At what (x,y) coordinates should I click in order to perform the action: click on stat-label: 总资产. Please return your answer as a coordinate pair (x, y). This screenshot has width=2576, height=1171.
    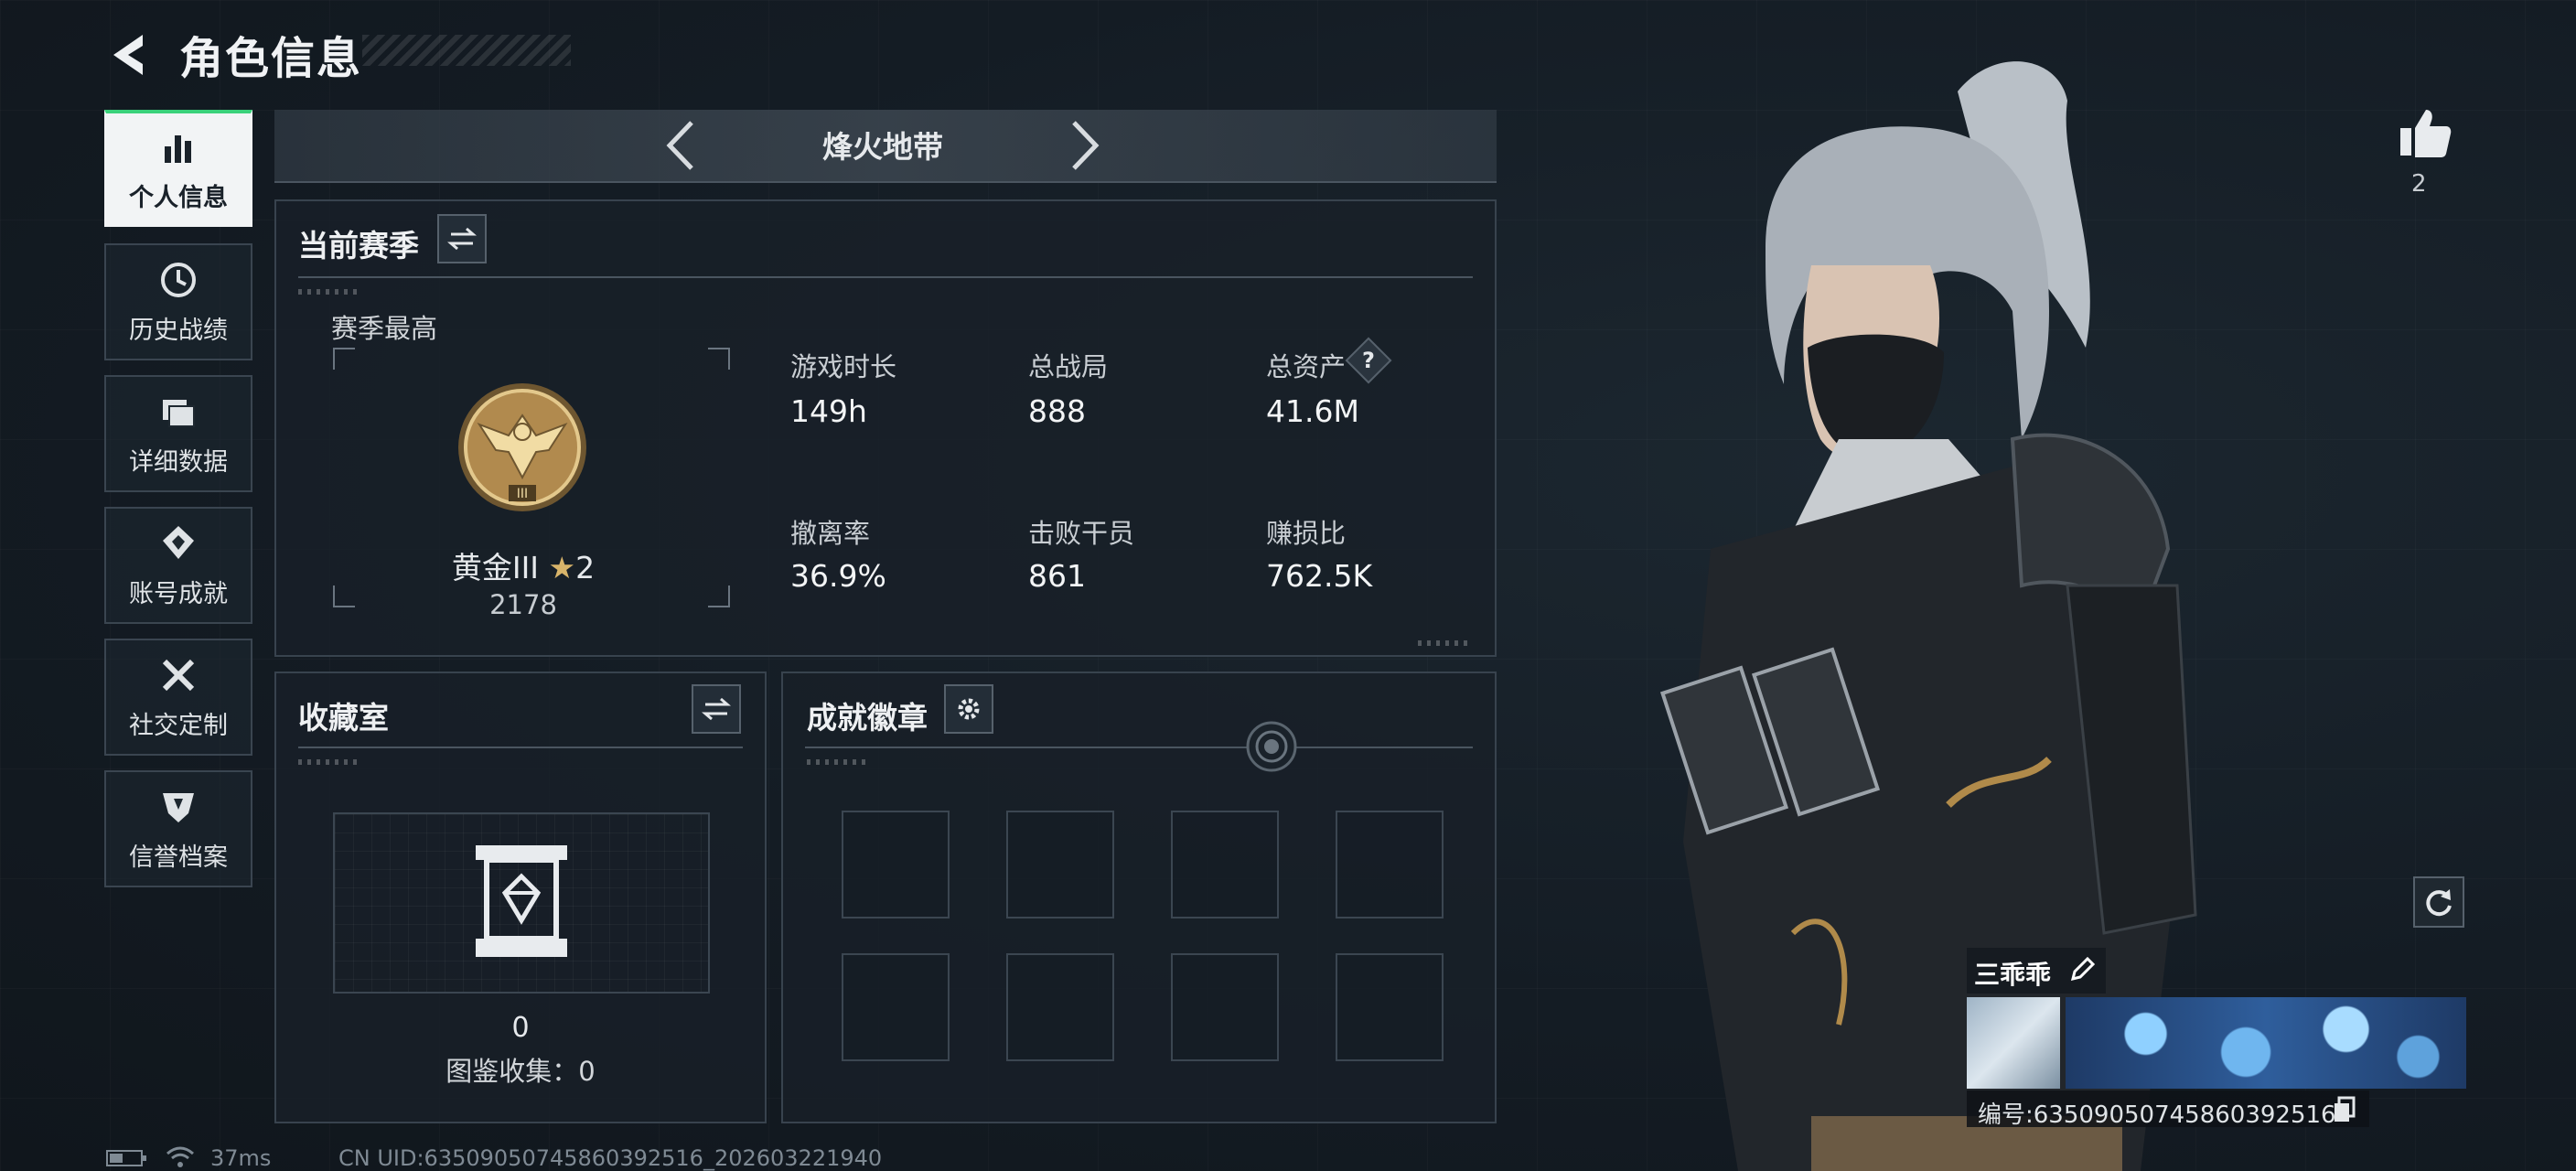
    Looking at the image, I should click on (1307, 366).